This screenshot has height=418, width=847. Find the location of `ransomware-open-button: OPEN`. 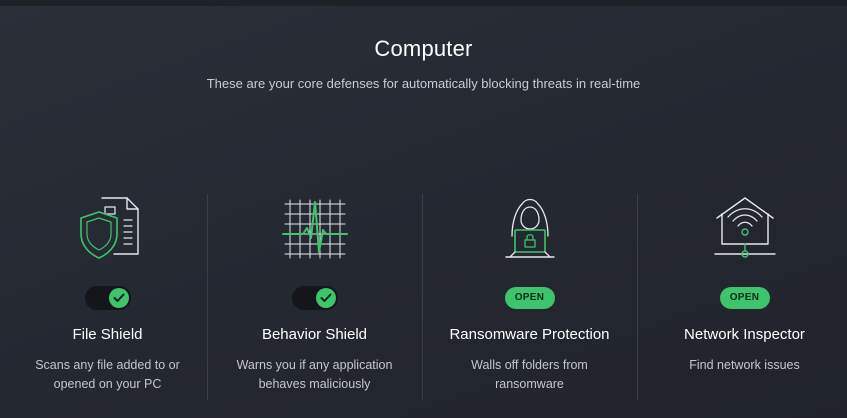

ransomware-open-button: OPEN is located at coordinates (529, 298).